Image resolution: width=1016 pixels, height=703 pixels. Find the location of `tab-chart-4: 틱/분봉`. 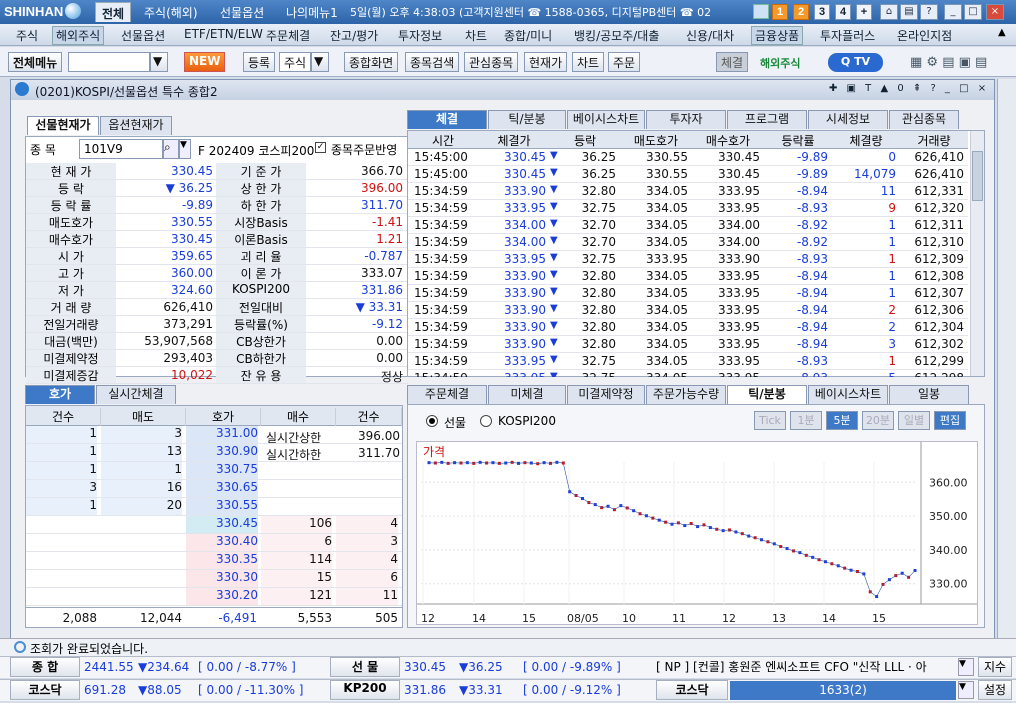

tab-chart-4: 틱/분봉 is located at coordinates (767, 394).